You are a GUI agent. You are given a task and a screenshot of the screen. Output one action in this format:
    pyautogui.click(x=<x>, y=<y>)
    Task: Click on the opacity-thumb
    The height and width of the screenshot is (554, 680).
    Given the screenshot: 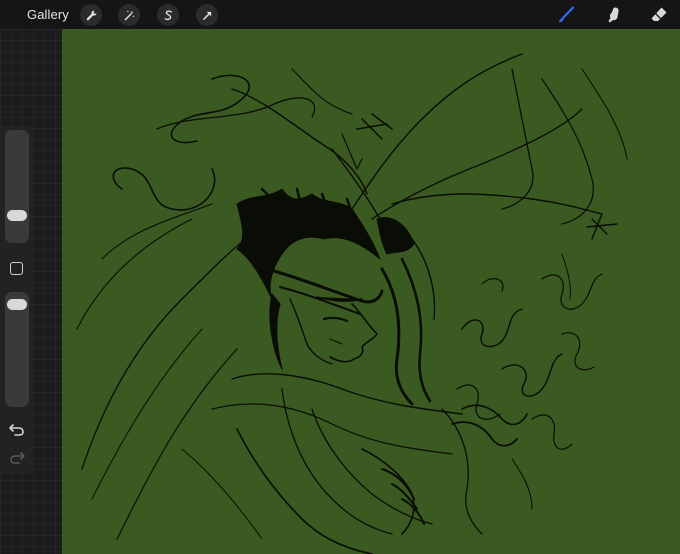 What is the action you would take?
    pyautogui.click(x=17, y=304)
    